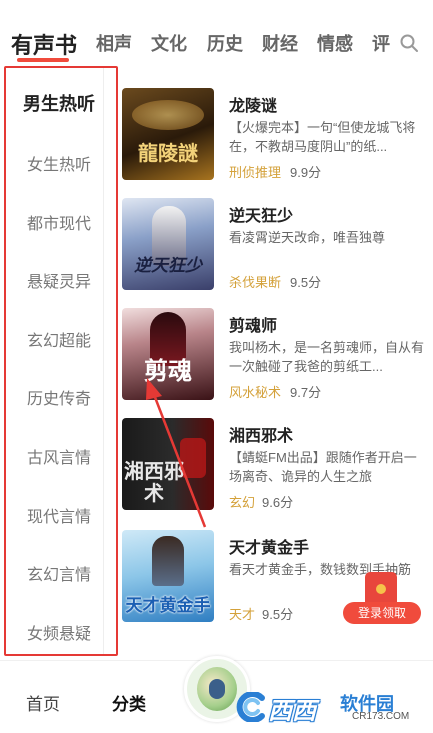 This screenshot has height=733, width=433. Describe the element at coordinates (129, 702) in the screenshot. I see `nav-category: 分类` at that location.